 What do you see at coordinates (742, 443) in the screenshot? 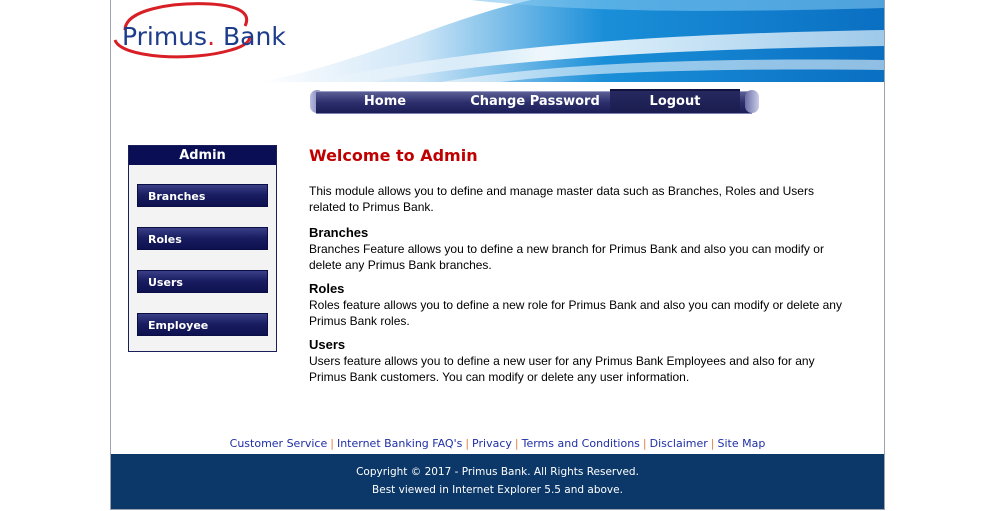
I see `footer-link-site-map: Site Map` at bounding box center [742, 443].